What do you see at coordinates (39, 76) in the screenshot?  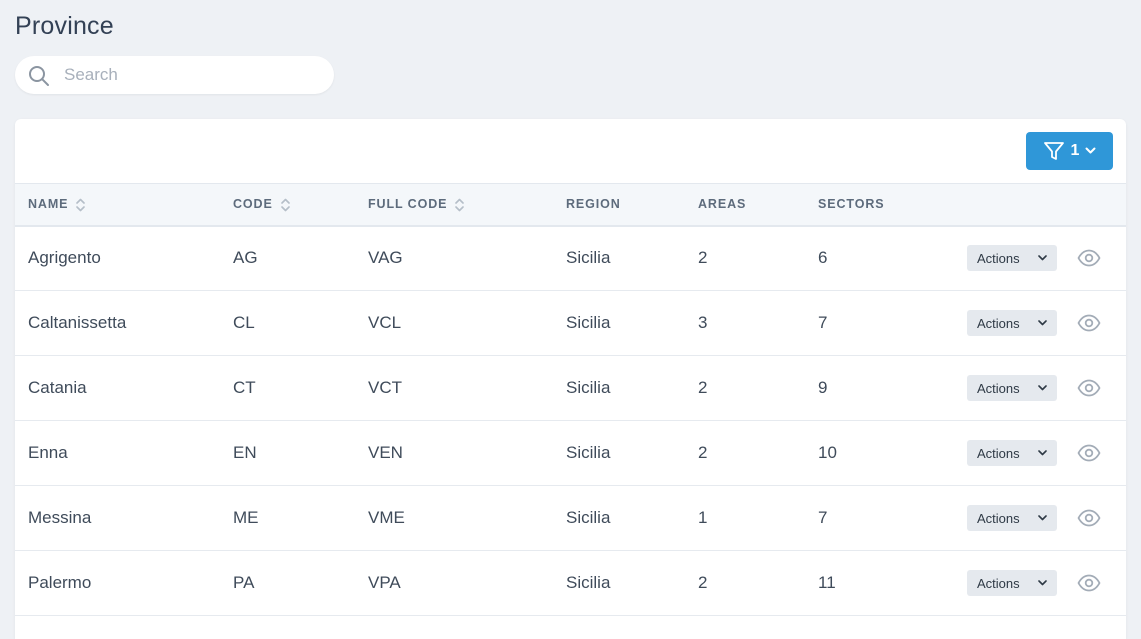 I see `search-icon` at bounding box center [39, 76].